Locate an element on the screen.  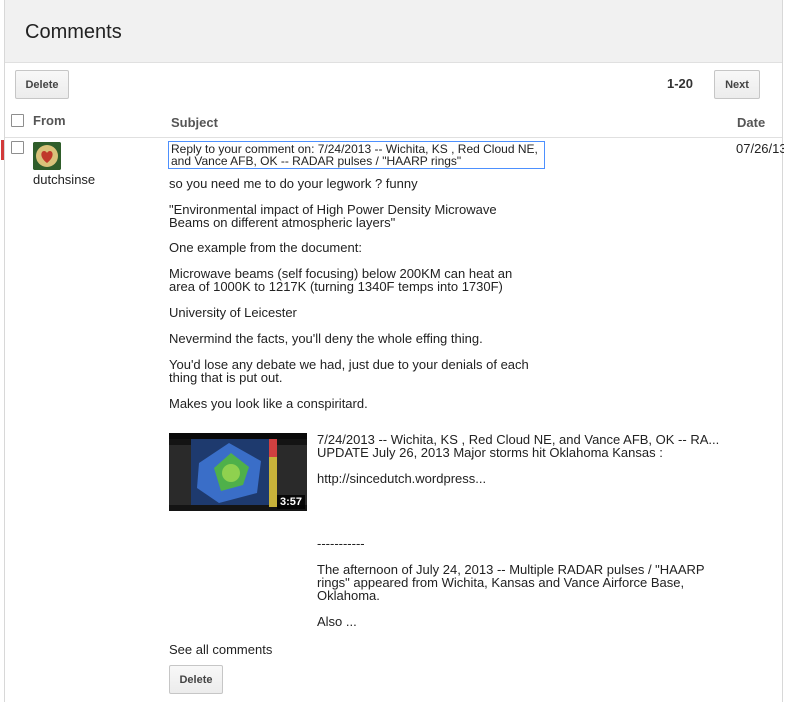
video-thumbnail: 3:57 is located at coordinates (238, 472).